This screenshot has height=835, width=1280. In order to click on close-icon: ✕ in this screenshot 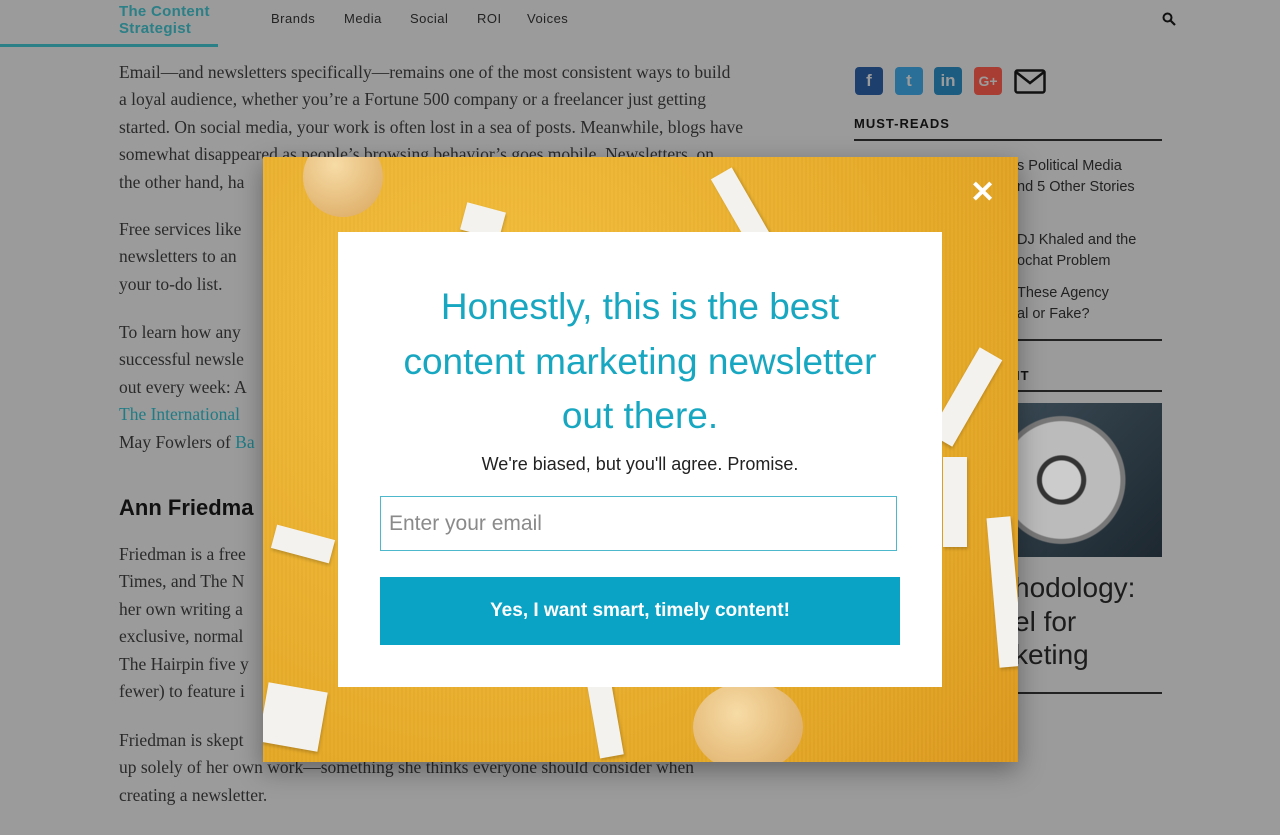, I will do `click(982, 193)`.